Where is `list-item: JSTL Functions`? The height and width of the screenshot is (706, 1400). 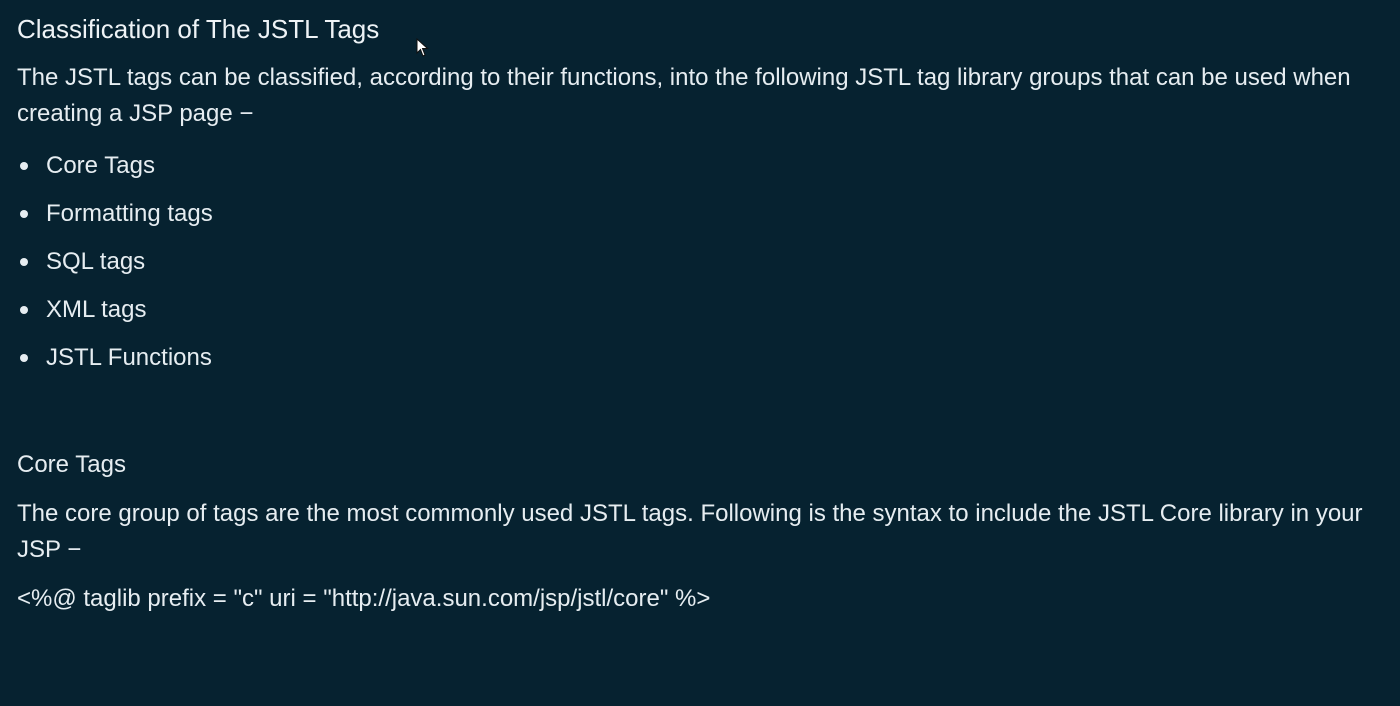
list-item: JSTL Functions is located at coordinates (702, 358).